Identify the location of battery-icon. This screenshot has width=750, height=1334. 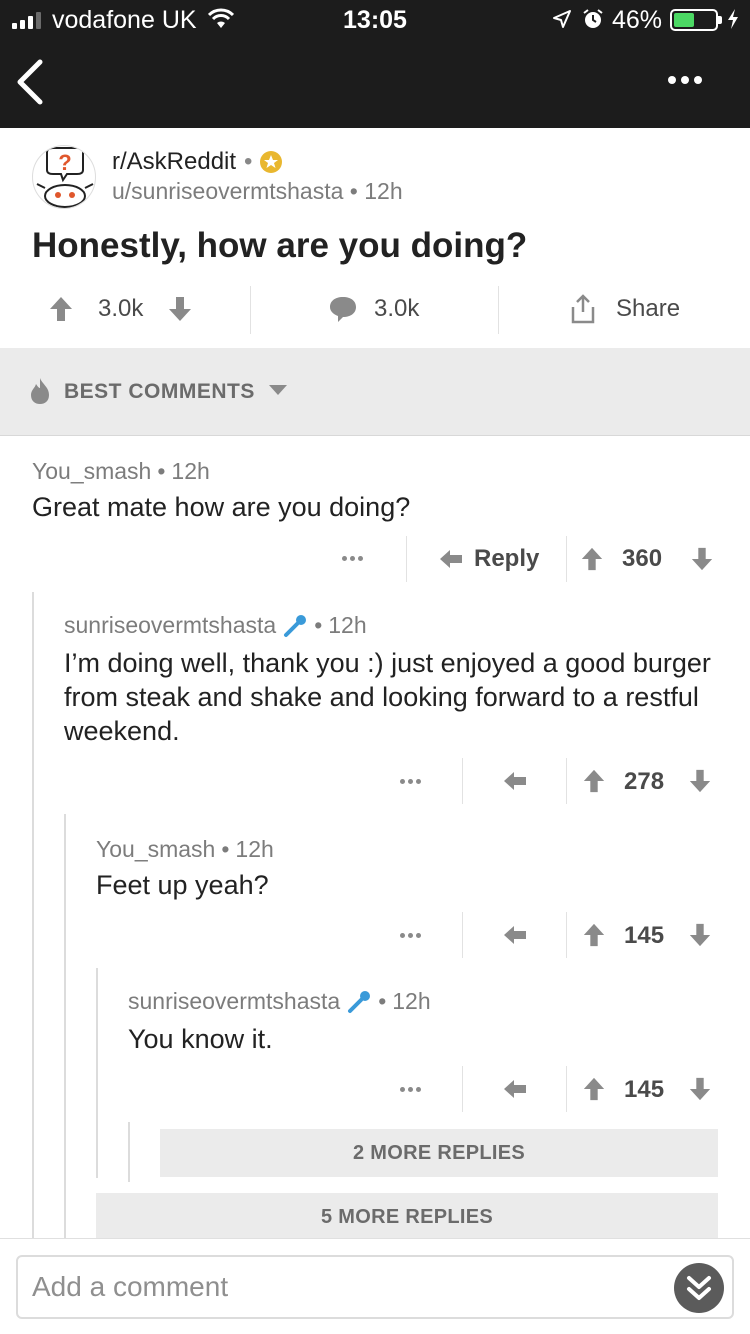
(696, 20).